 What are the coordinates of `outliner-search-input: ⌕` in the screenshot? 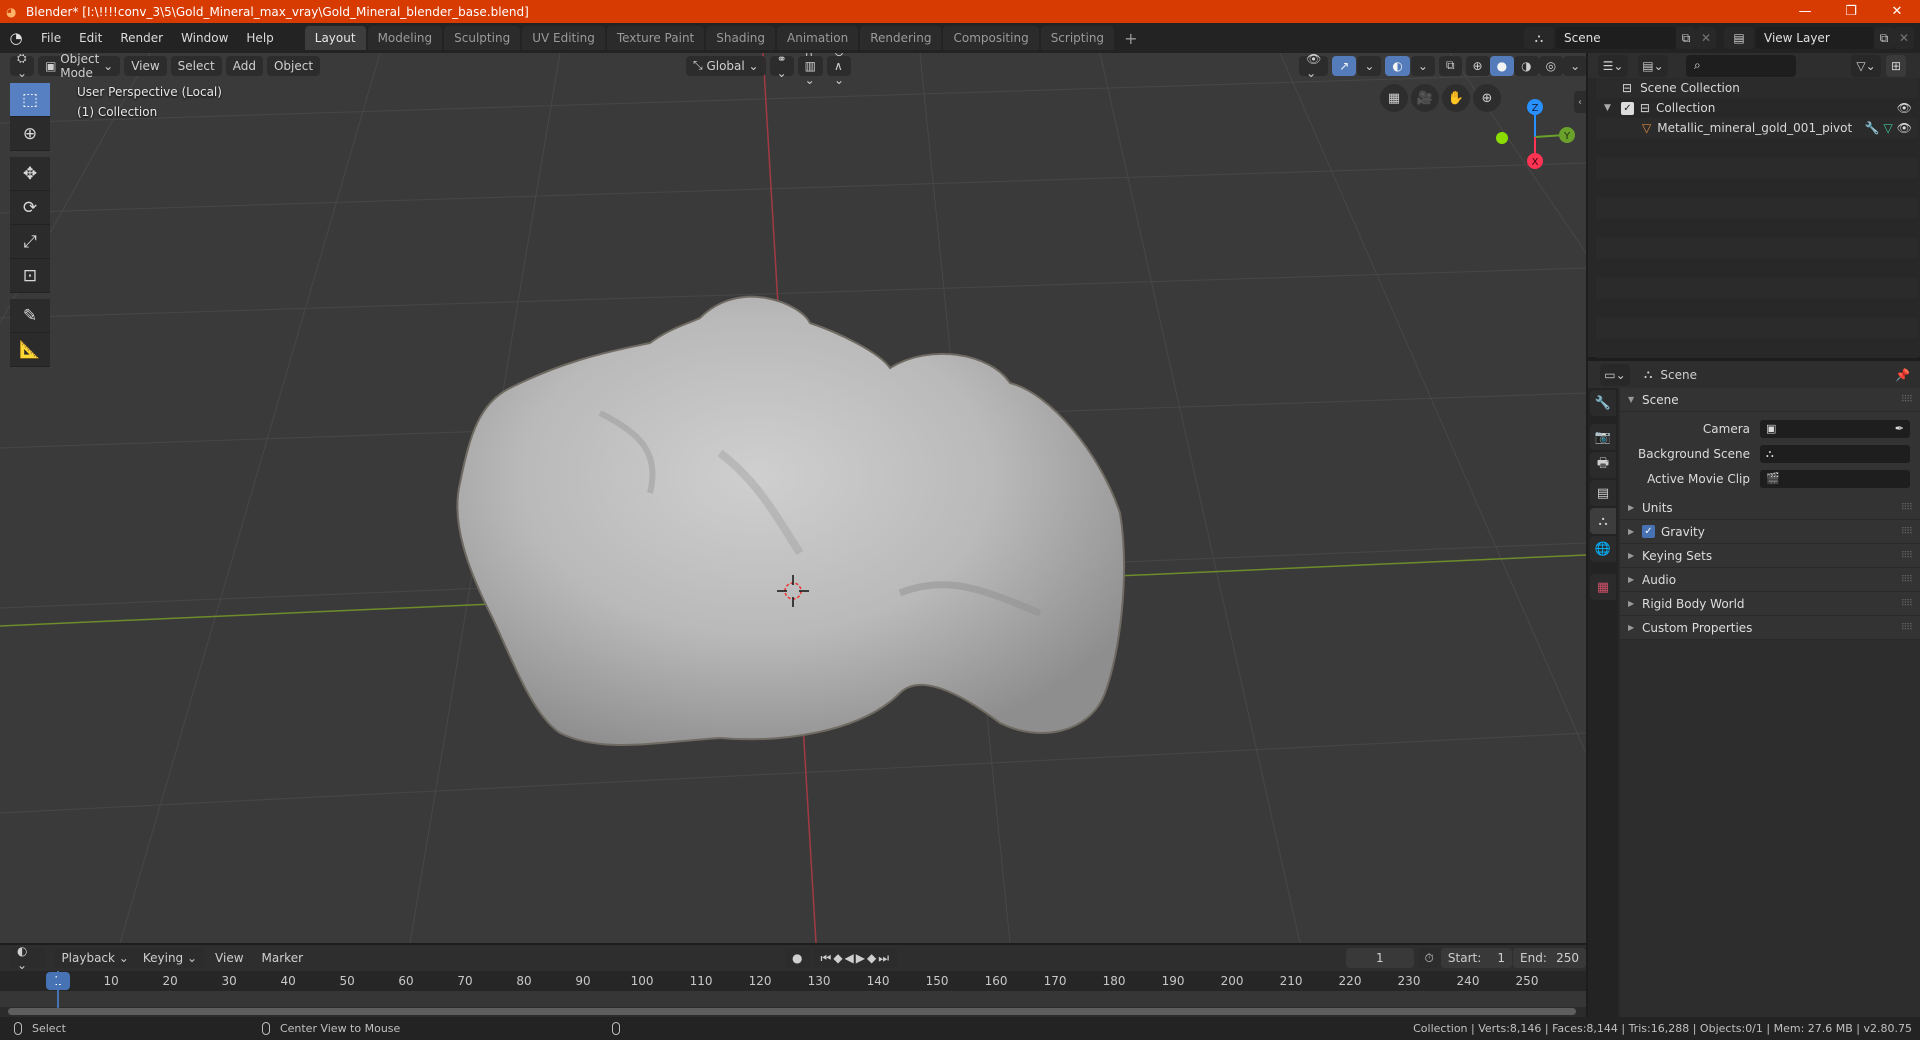 It's located at (1741, 65).